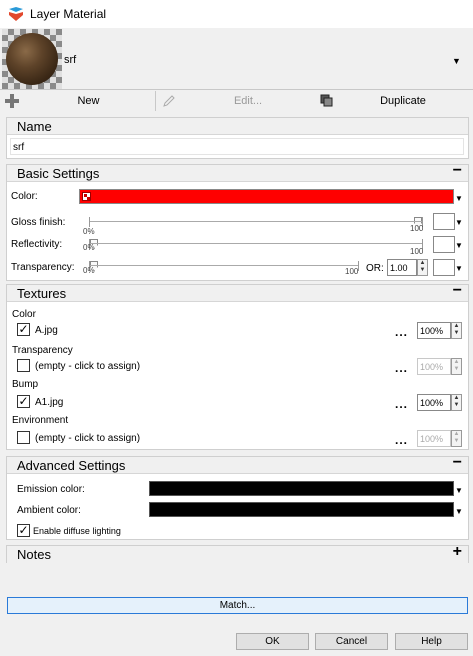 This screenshot has width=473, height=656. What do you see at coordinates (417, 228) in the screenshot?
I see `gloss-tick-max: 100` at bounding box center [417, 228].